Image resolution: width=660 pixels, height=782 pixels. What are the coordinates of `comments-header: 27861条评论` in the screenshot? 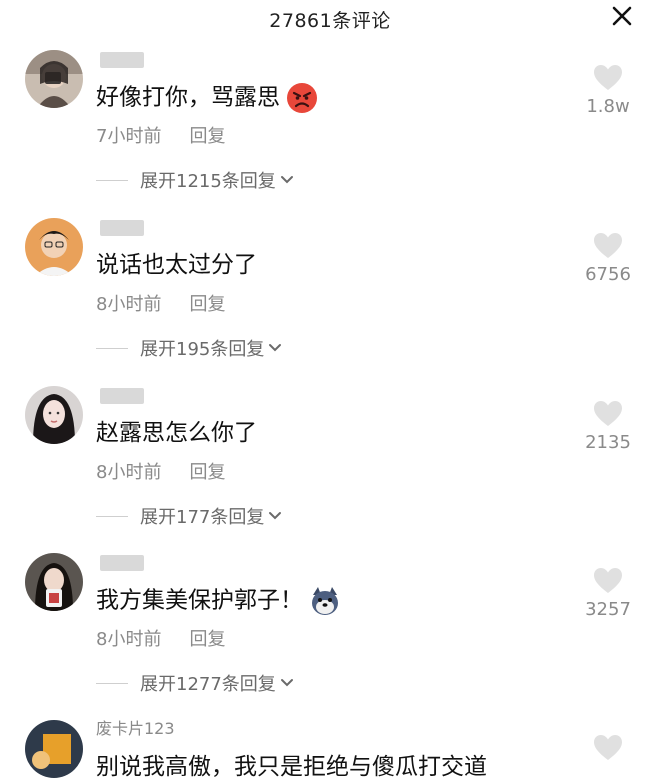 It's located at (330, 18).